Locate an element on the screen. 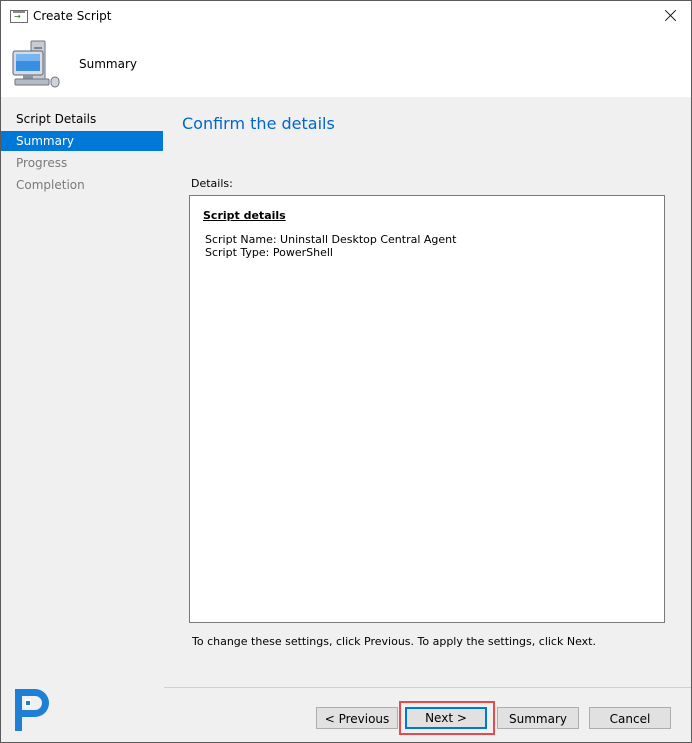 This screenshot has height=743, width=692. next-button-highlight is located at coordinates (447, 718).